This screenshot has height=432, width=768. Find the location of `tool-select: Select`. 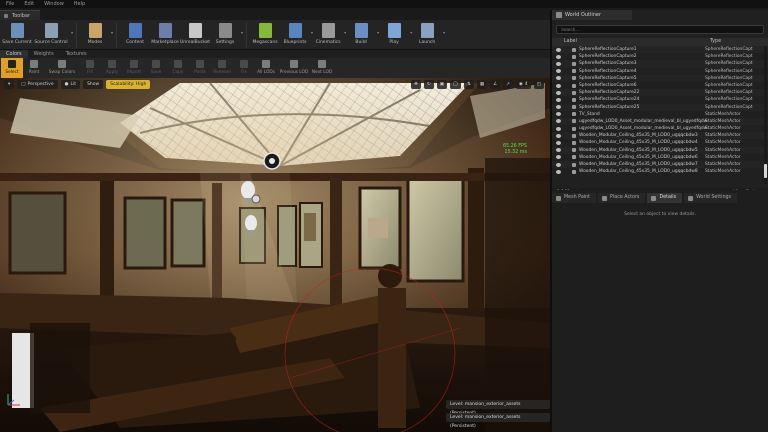

tool-select: Select is located at coordinates (12, 68).